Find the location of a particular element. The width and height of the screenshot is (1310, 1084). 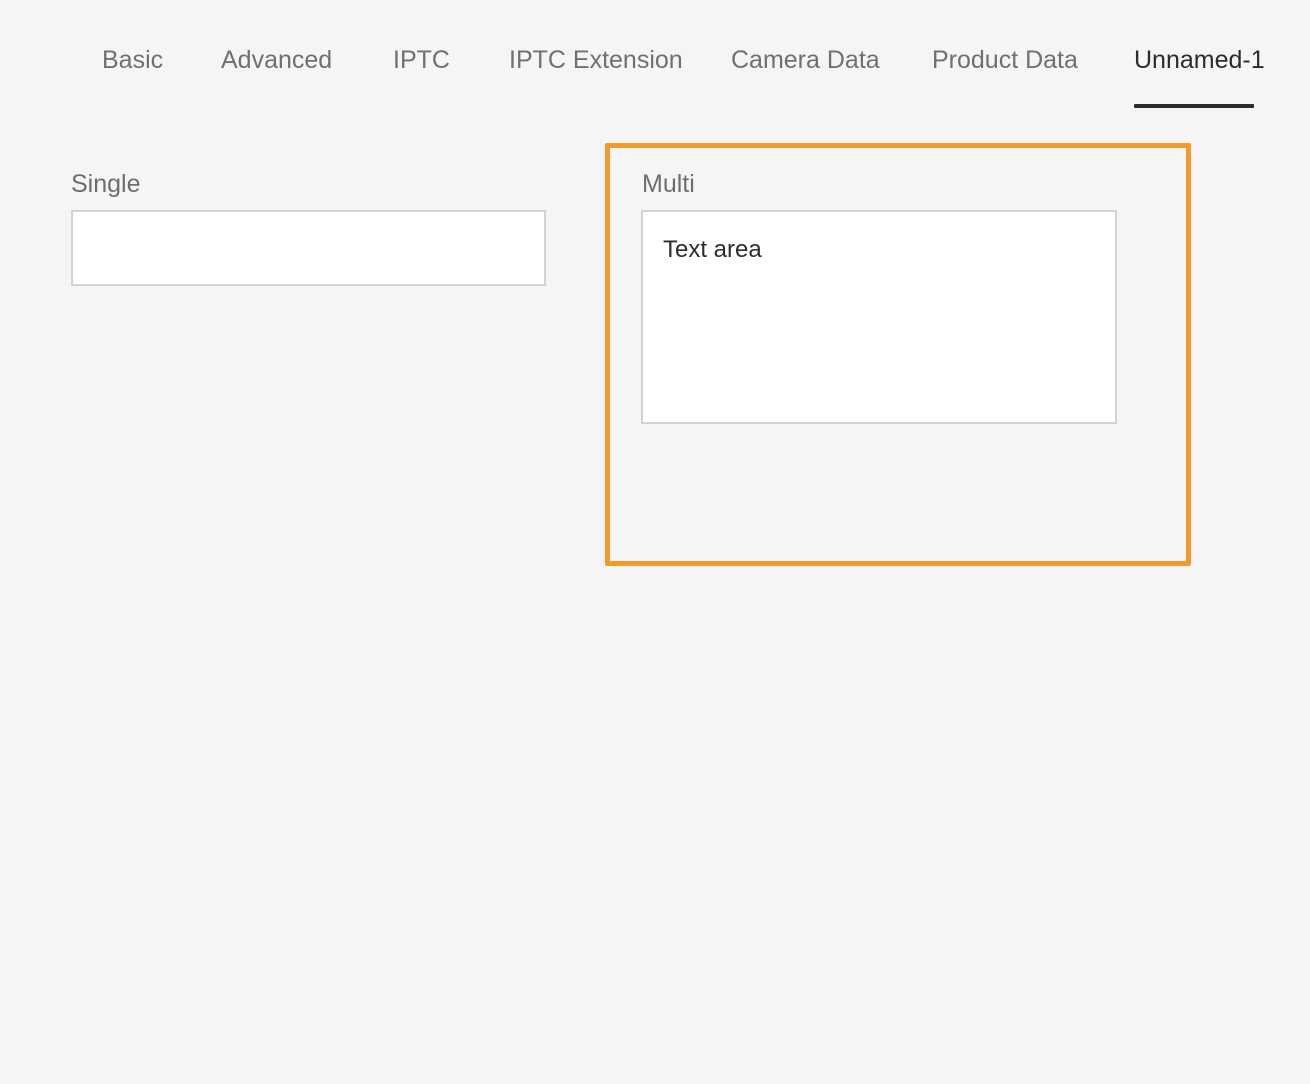

tab-iptc: IPTC is located at coordinates (421, 75).